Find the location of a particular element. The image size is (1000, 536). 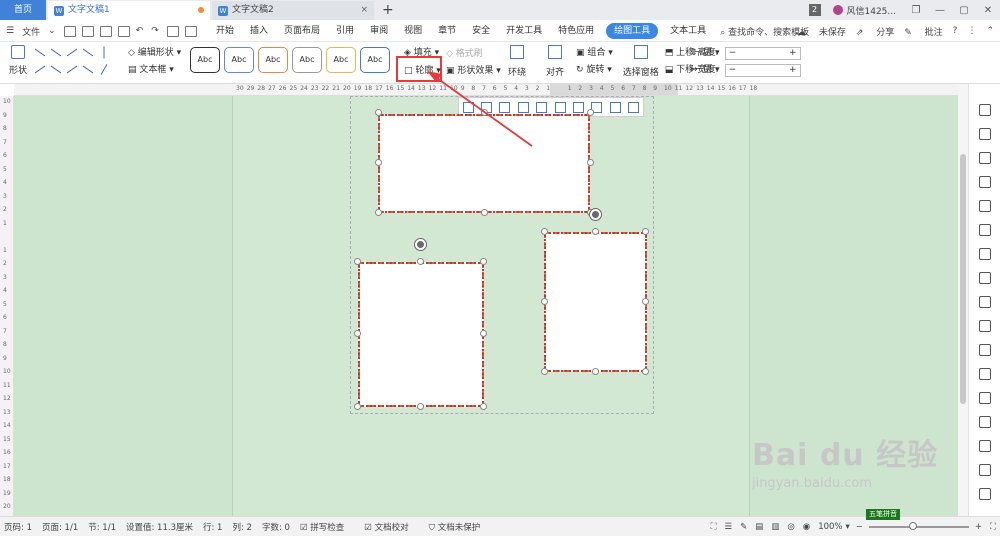

tab-review: 审阅 is located at coordinates (379, 31).